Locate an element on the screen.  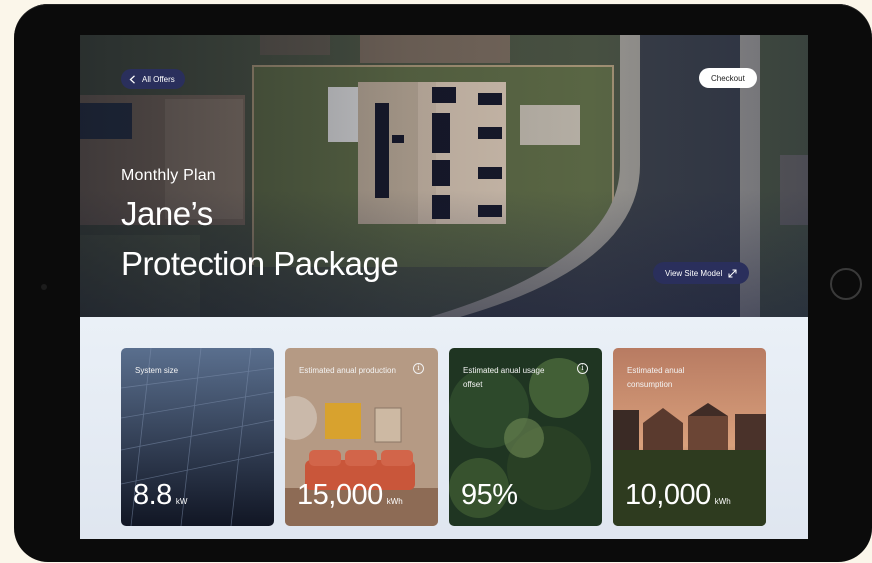
expand-arrows-icon is located at coordinates (732, 273).